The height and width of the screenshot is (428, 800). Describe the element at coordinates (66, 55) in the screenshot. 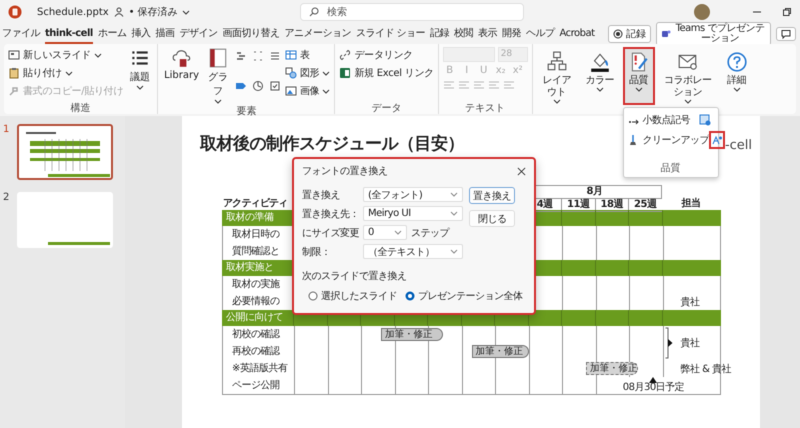

I see `new-slide-button: 新しいスライド` at that location.